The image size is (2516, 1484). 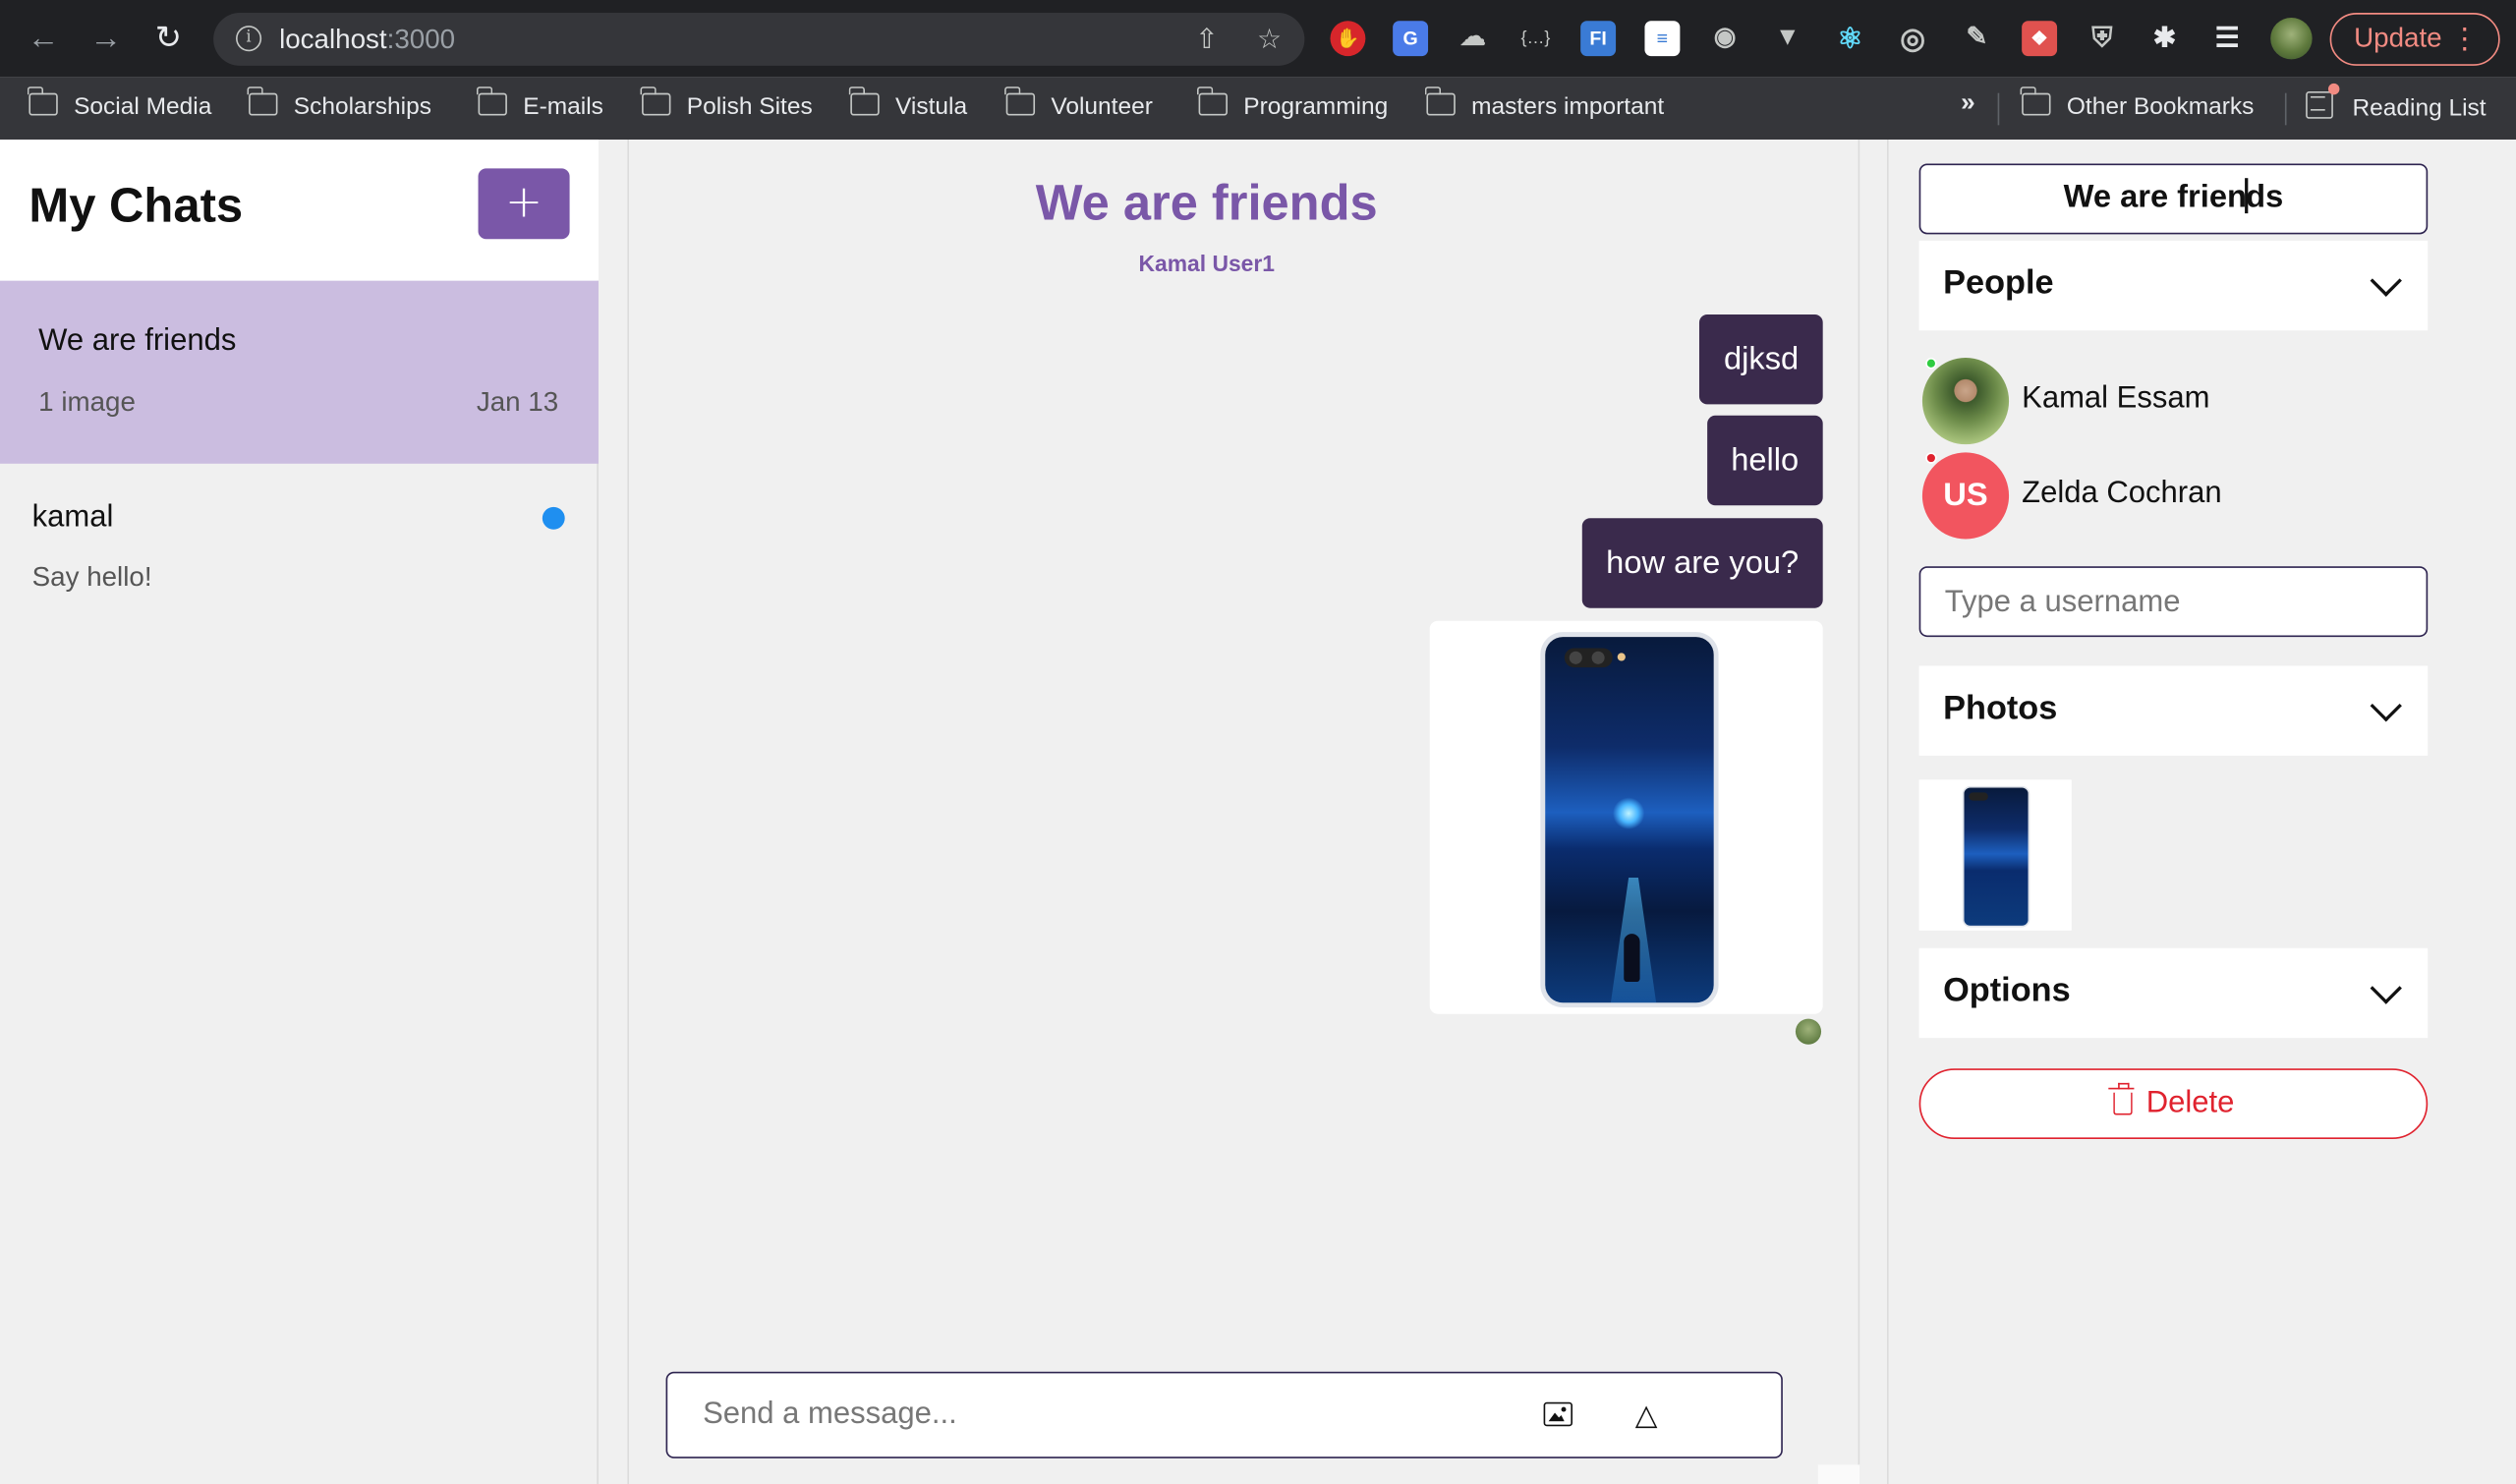 I want to click on message-bubble: hello, so click(x=1764, y=460).